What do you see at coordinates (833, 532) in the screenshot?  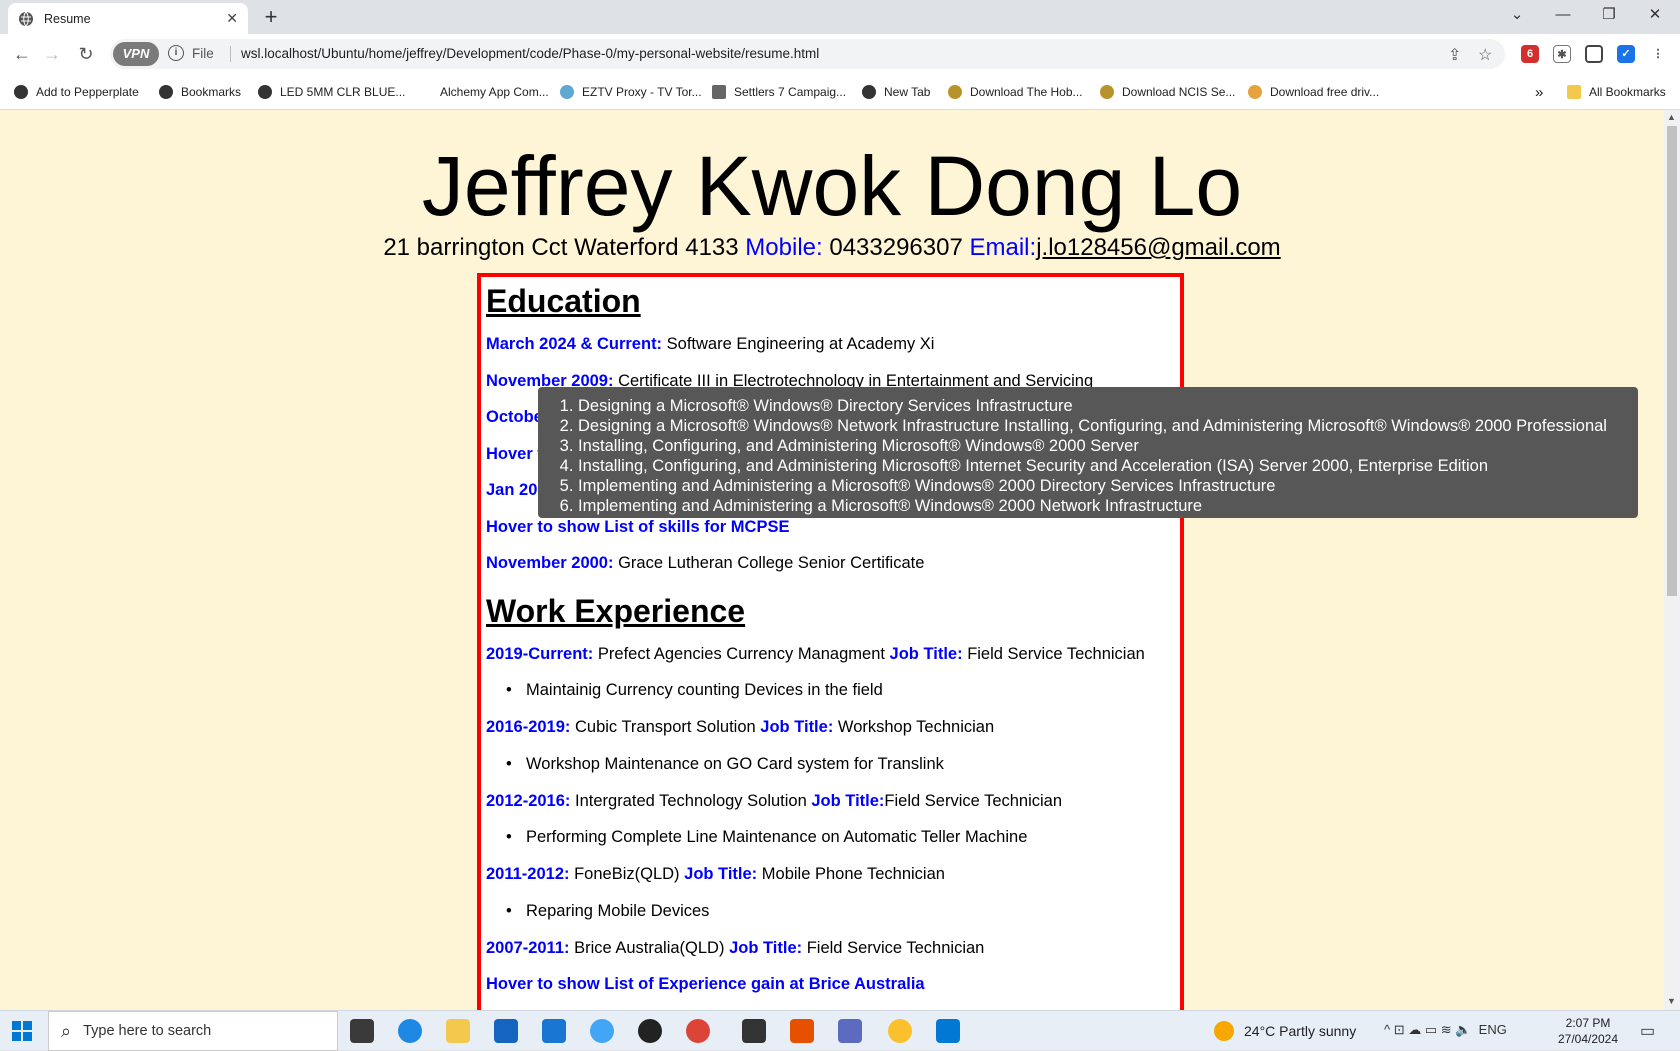 I see `mcpse-hover-link: Hover to show List of skills for MCPSE` at bounding box center [833, 532].